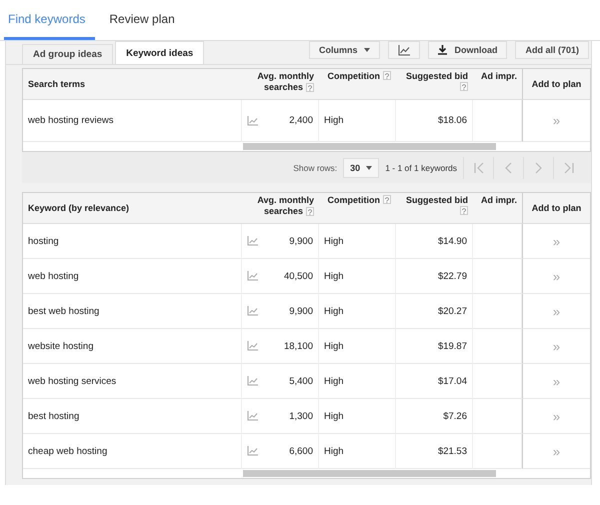  I want to click on searches-cell: 6,600, so click(301, 451).